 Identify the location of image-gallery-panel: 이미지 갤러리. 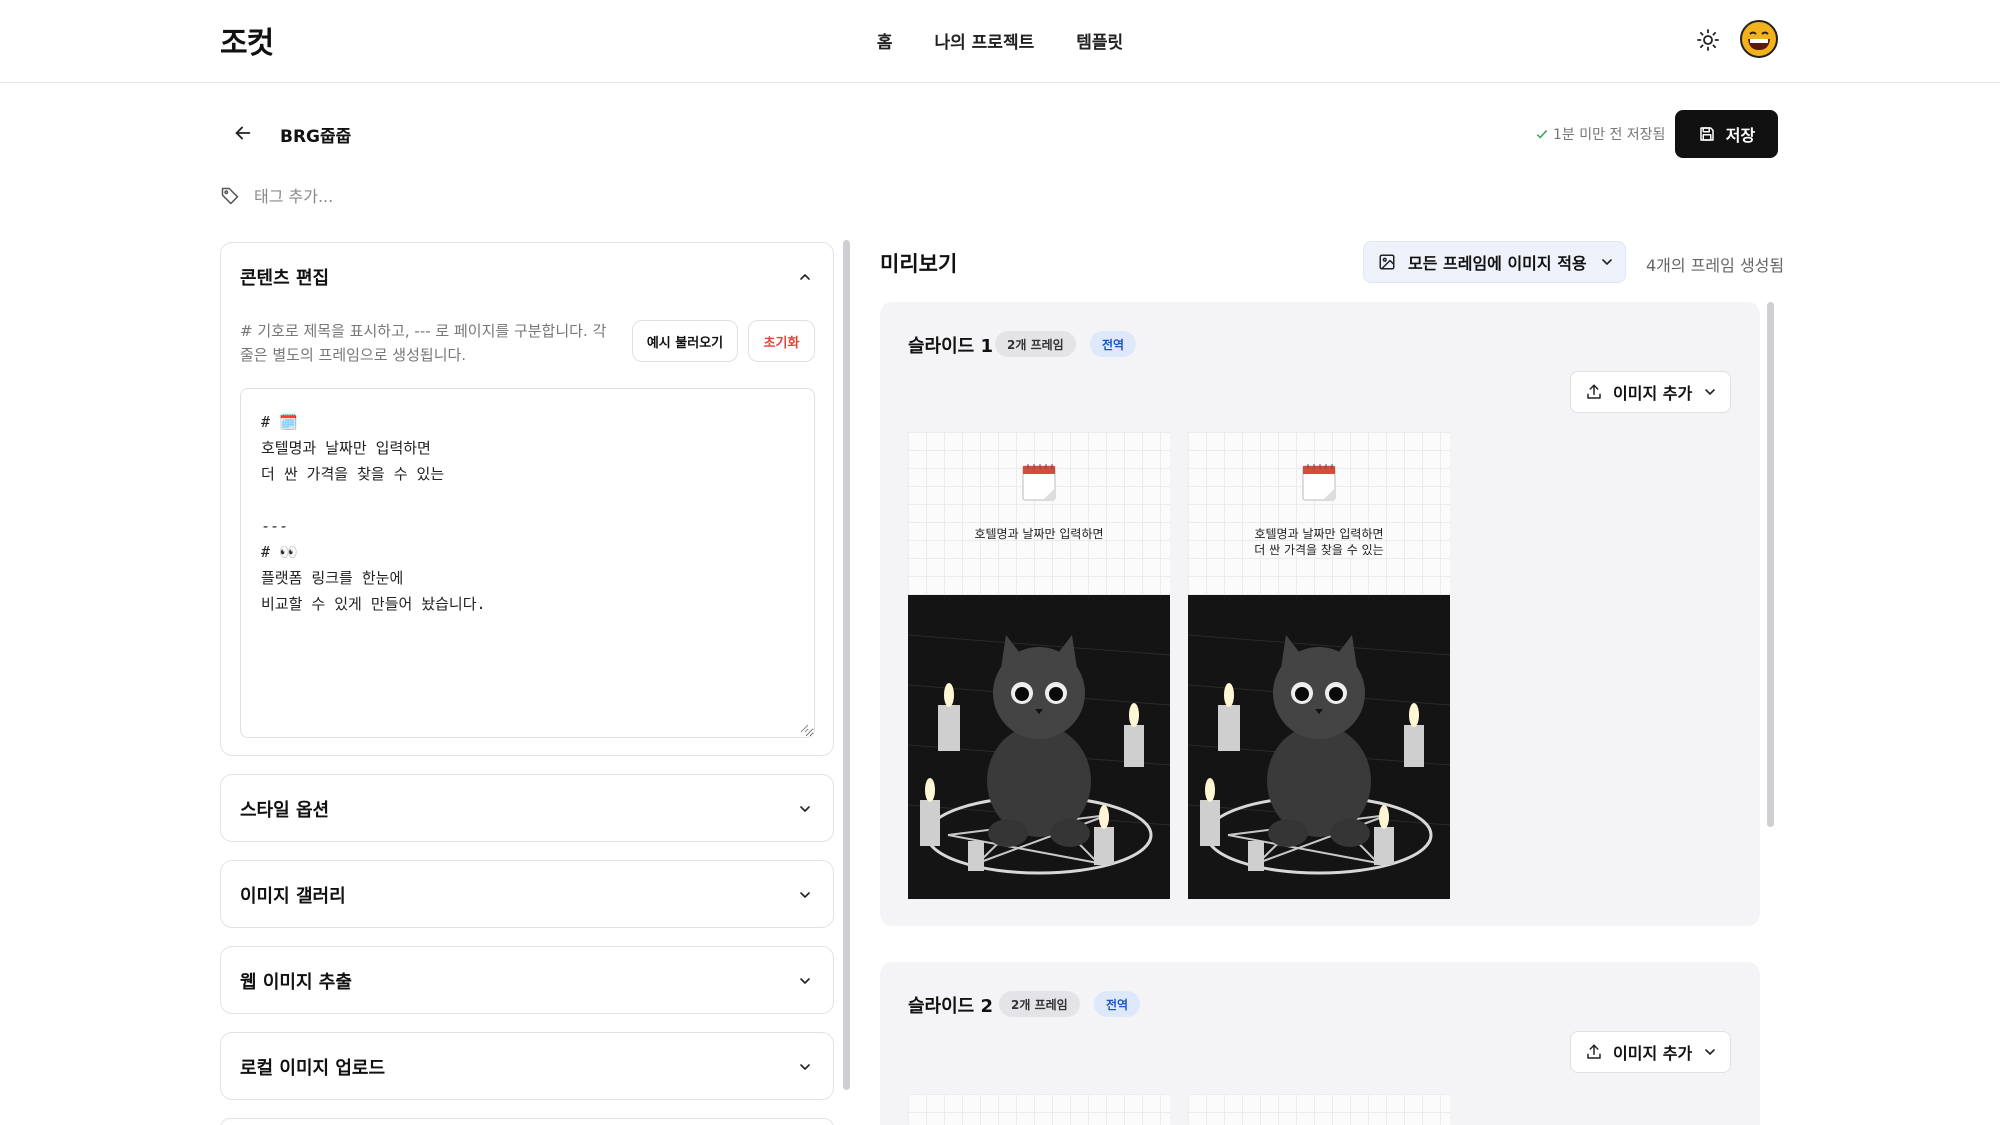
(527, 894).